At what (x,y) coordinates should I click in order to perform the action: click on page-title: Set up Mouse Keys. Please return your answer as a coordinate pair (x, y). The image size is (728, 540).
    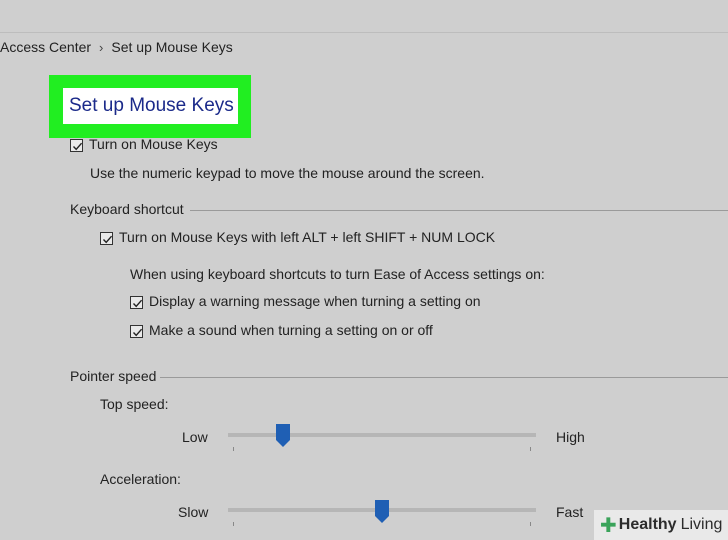
    Looking at the image, I should click on (151, 105).